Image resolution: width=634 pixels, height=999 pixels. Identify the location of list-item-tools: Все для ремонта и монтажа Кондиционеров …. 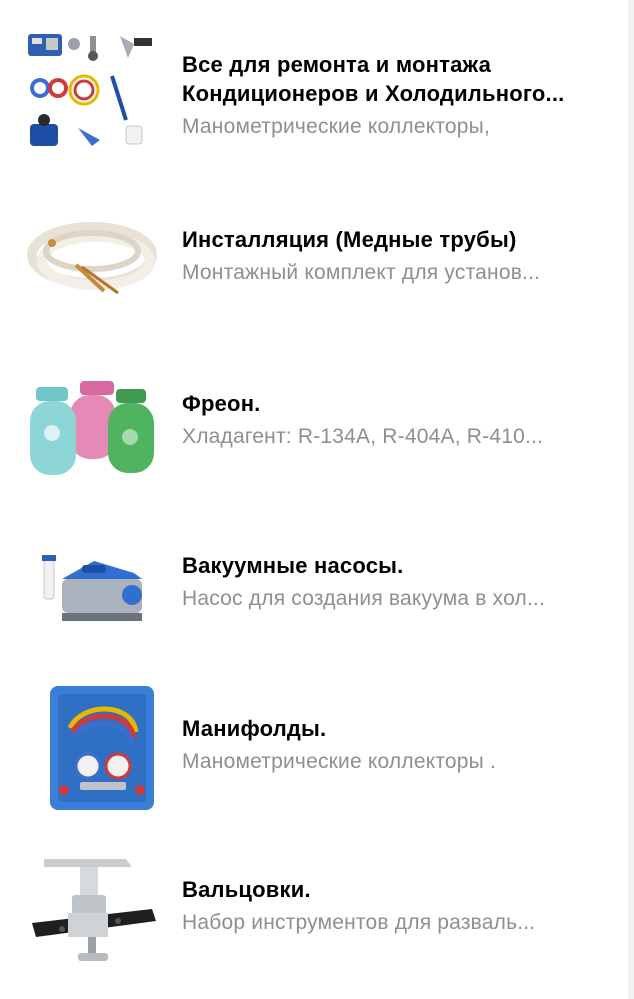
(314, 95).